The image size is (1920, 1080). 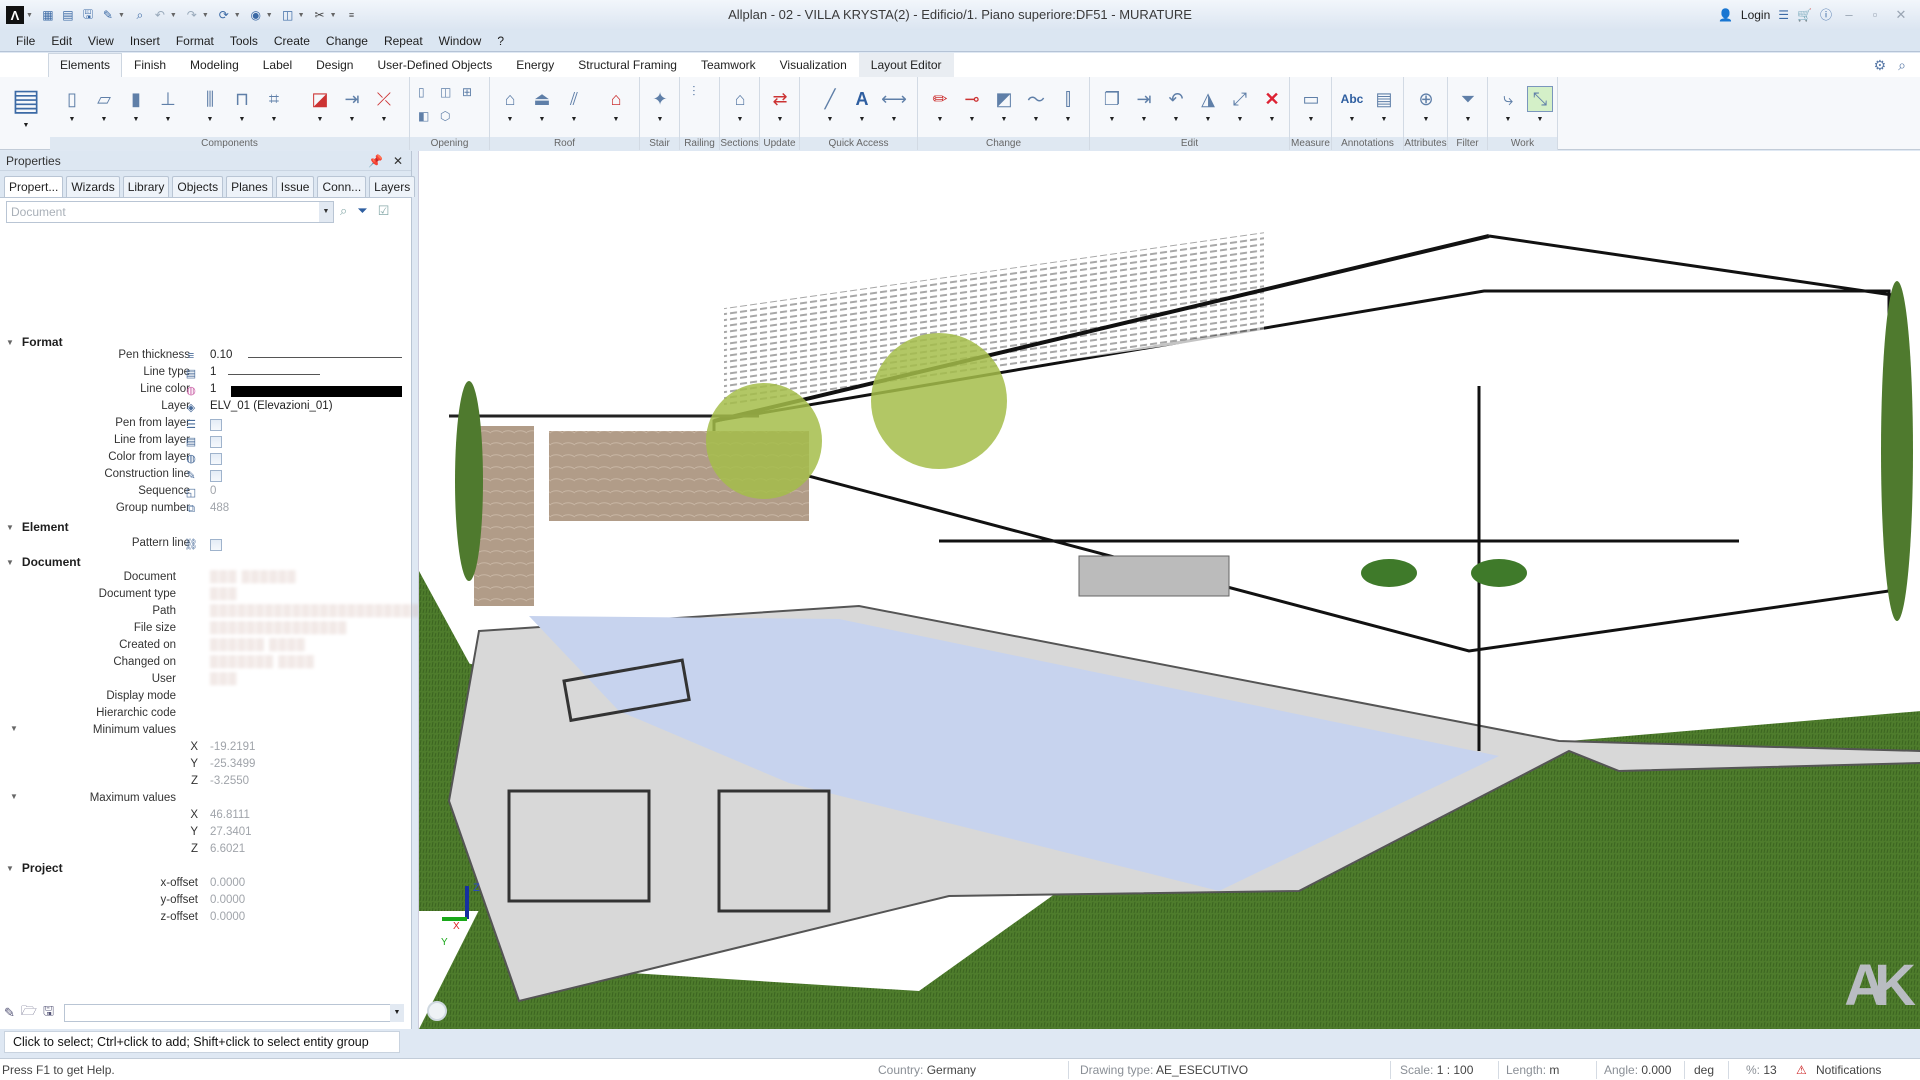 What do you see at coordinates (421, 92) in the screenshot?
I see `door-icon: ▯` at bounding box center [421, 92].